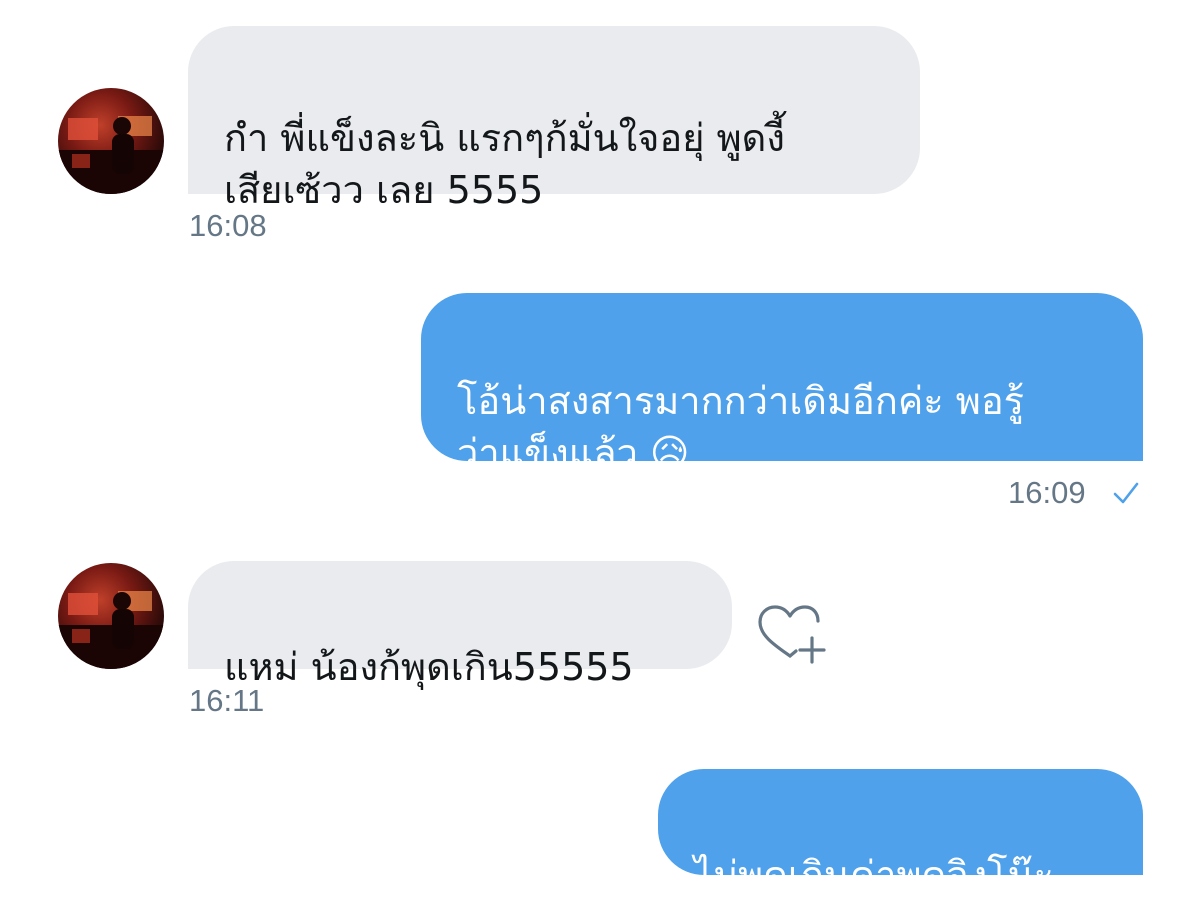 This screenshot has width=1200, height=901. What do you see at coordinates (227, 700) in the screenshot?
I see `message-timestamp: 16:11` at bounding box center [227, 700].